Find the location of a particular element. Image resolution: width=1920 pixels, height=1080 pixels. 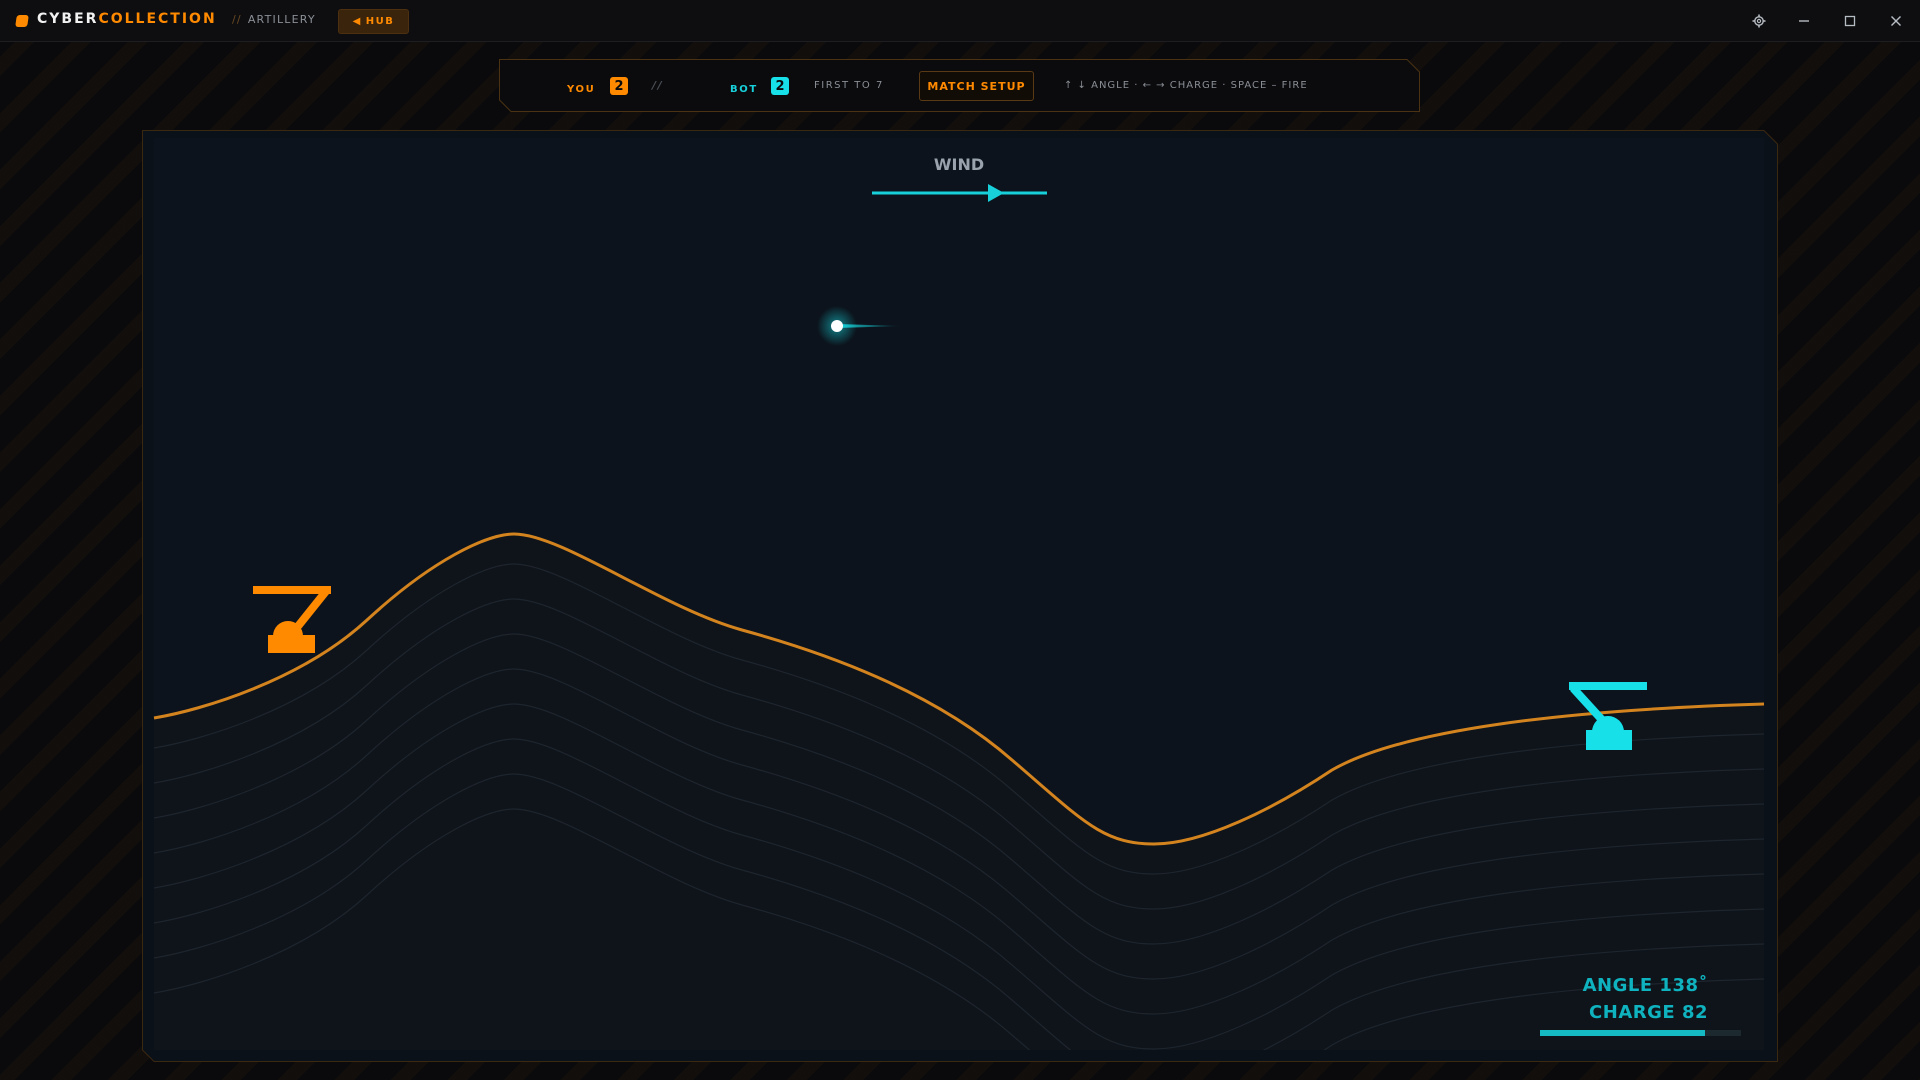

charge-bar-fill is located at coordinates (1622, 1033).